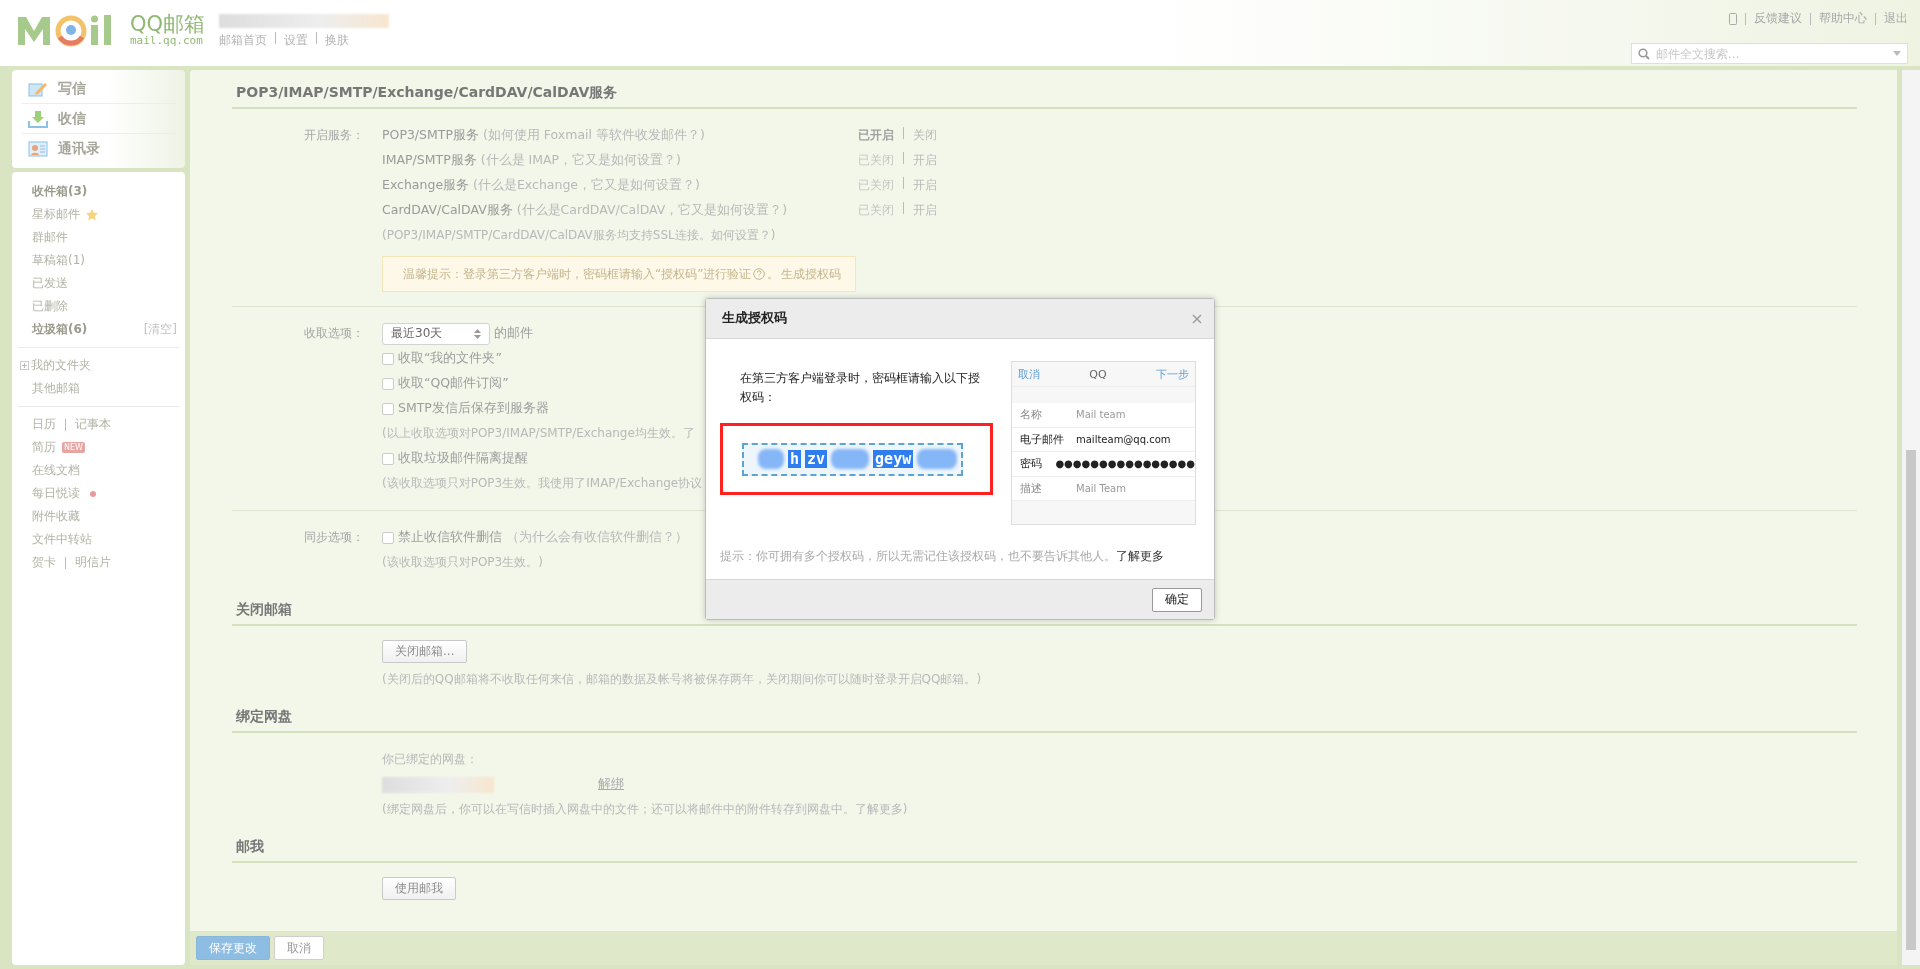 The width and height of the screenshot is (1920, 969). Describe the element at coordinates (56, 493) in the screenshot. I see `tool-link: 每日悦读` at that location.